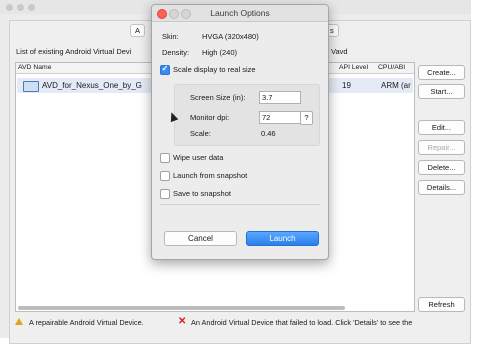 The width and height of the screenshot is (479, 345). I want to click on wipe-user-data-checkbox, so click(165, 158).